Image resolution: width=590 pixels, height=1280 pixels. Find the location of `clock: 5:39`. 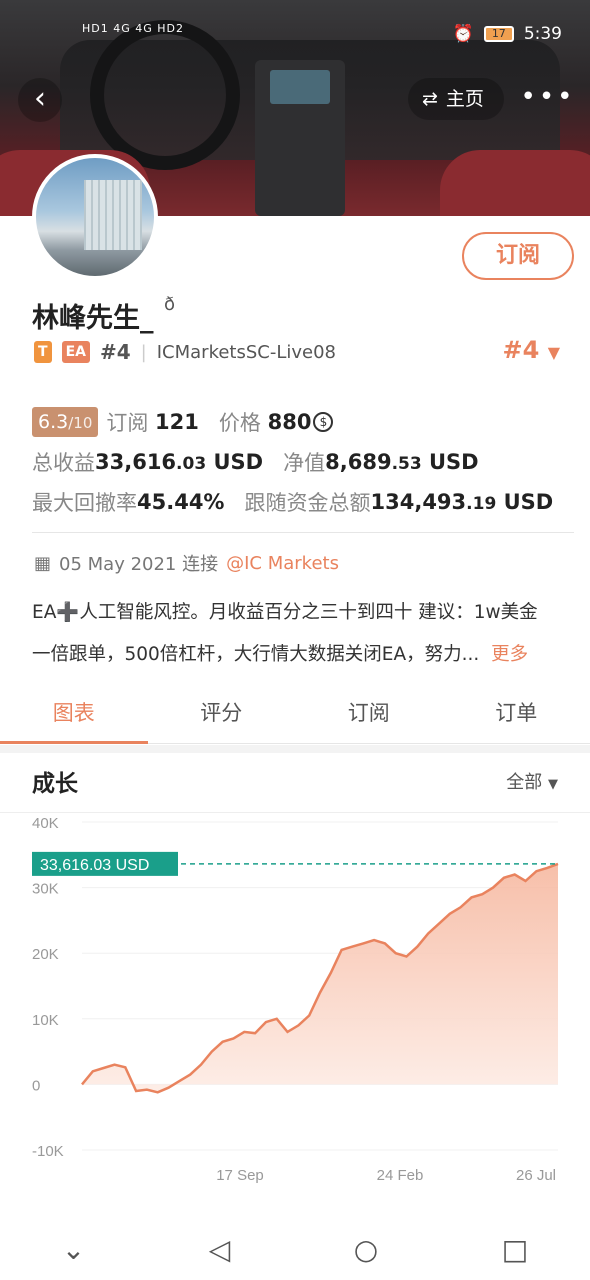

clock: 5:39 is located at coordinates (542, 34).